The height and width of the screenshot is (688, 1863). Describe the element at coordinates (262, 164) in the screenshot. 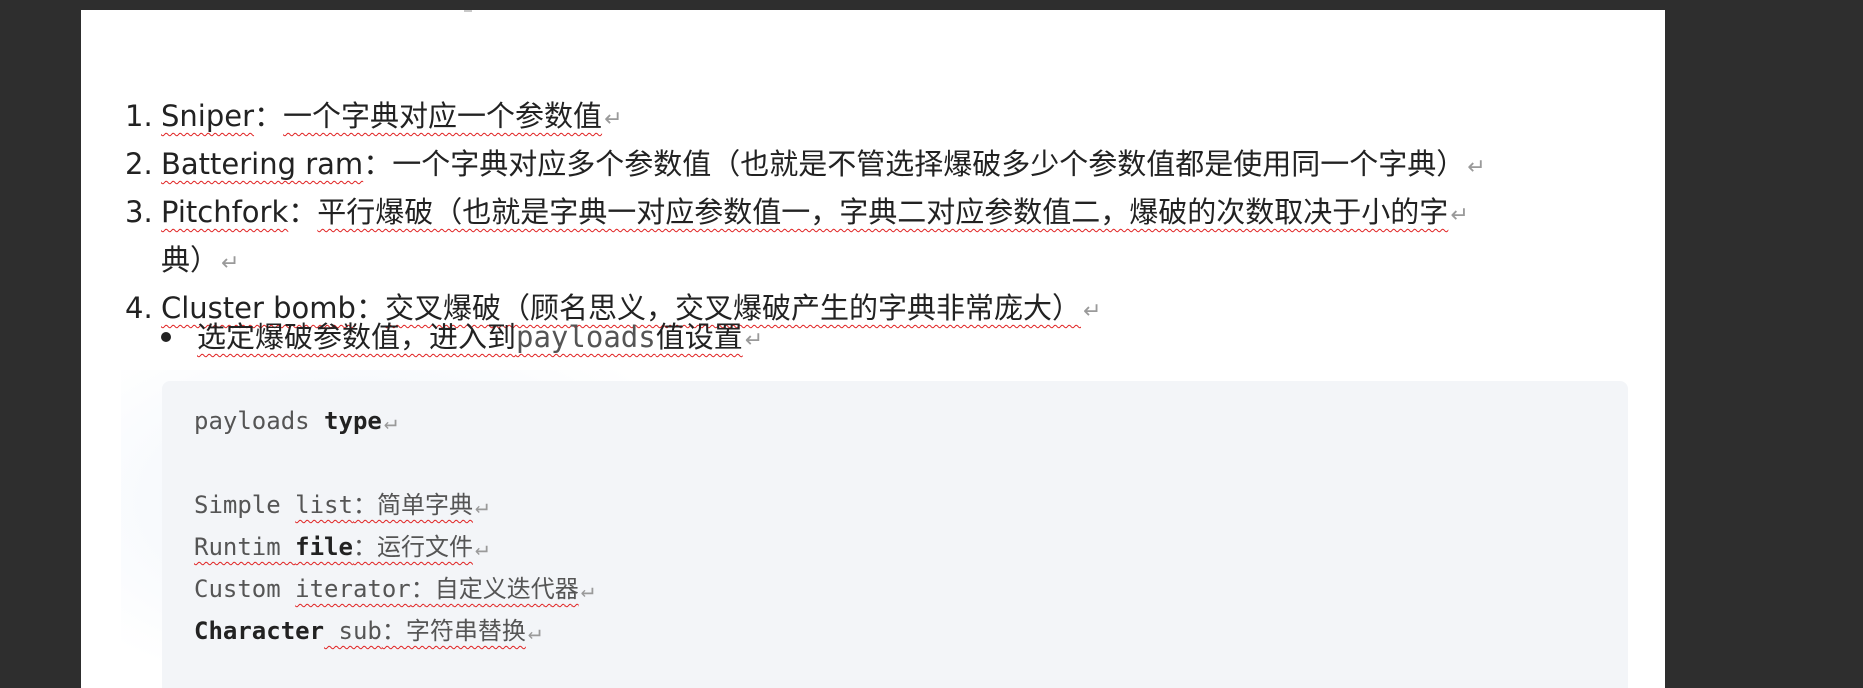

I see `term-label: Battering ram` at that location.